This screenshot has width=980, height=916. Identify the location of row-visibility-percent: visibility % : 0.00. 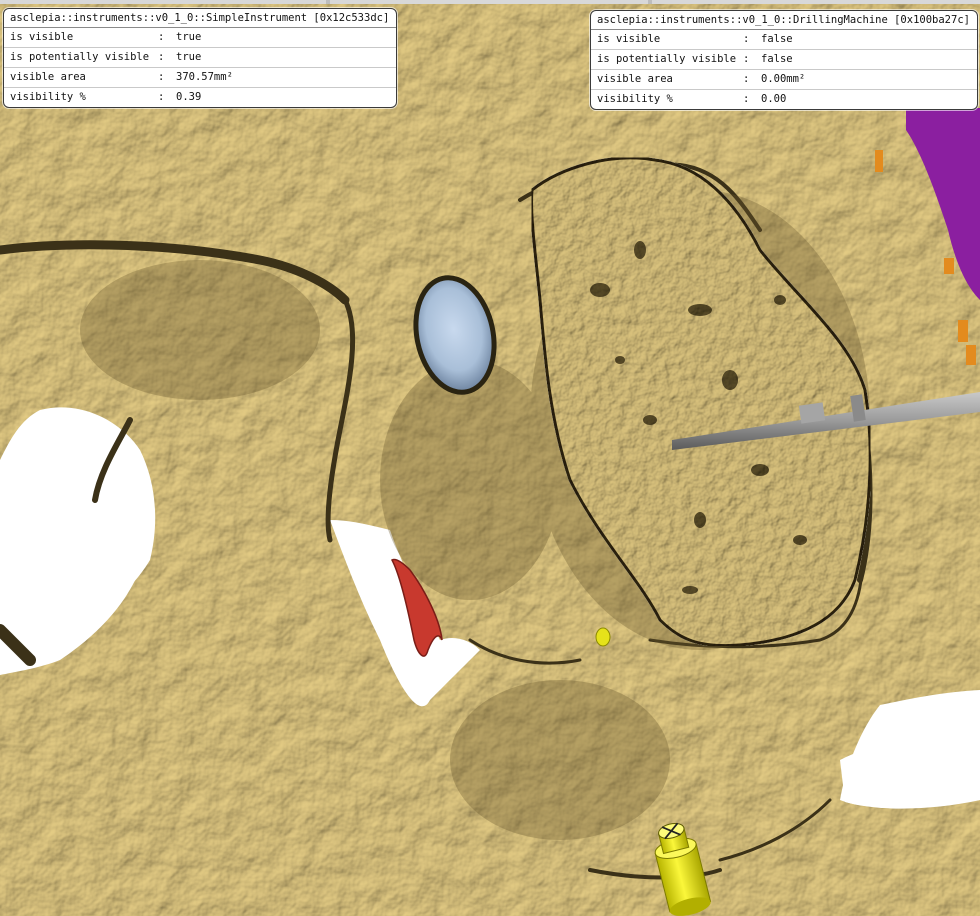
(784, 99).